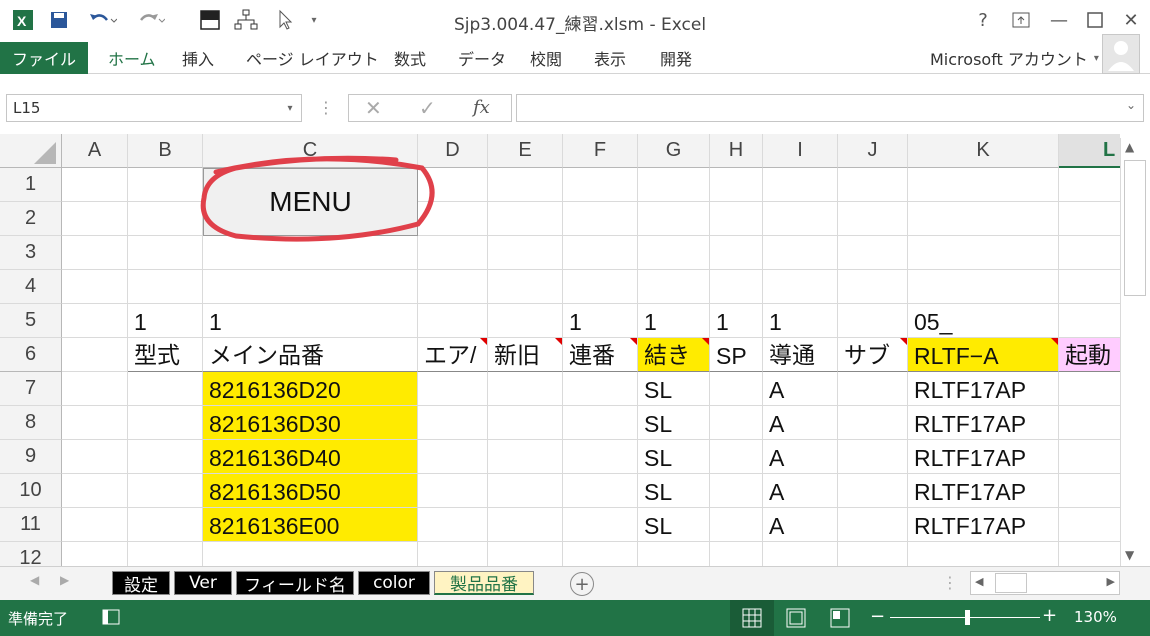 The width and height of the screenshot is (1150, 636). I want to click on sheet-tab-ver: Ver, so click(203, 583).